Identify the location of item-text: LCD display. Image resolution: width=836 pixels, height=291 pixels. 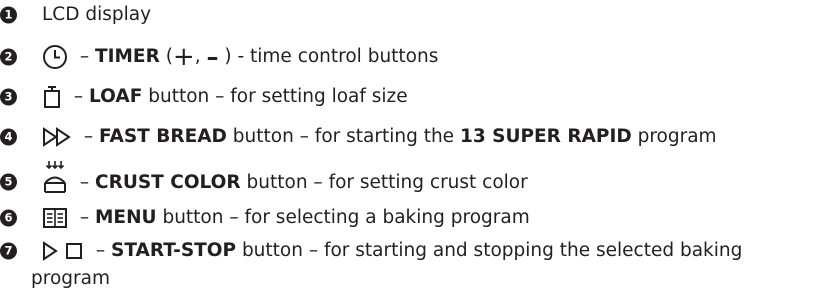
(97, 14).